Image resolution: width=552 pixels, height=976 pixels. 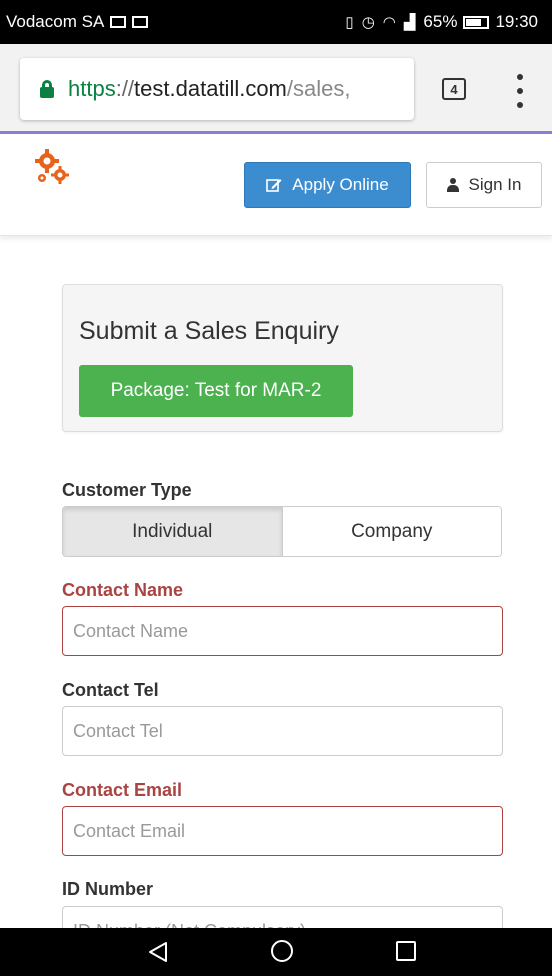 What do you see at coordinates (350, 22) in the screenshot?
I see `vibrate-icon: ▯` at bounding box center [350, 22].